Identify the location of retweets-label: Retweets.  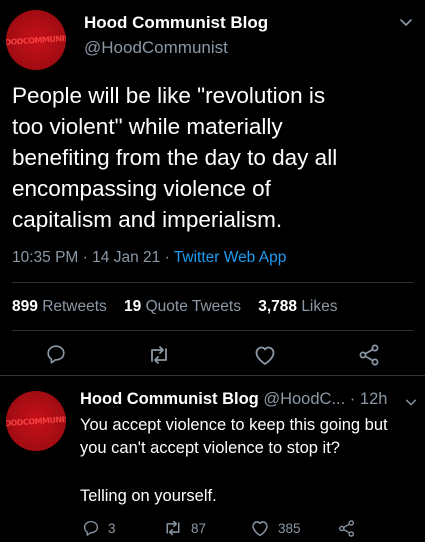
(74, 306).